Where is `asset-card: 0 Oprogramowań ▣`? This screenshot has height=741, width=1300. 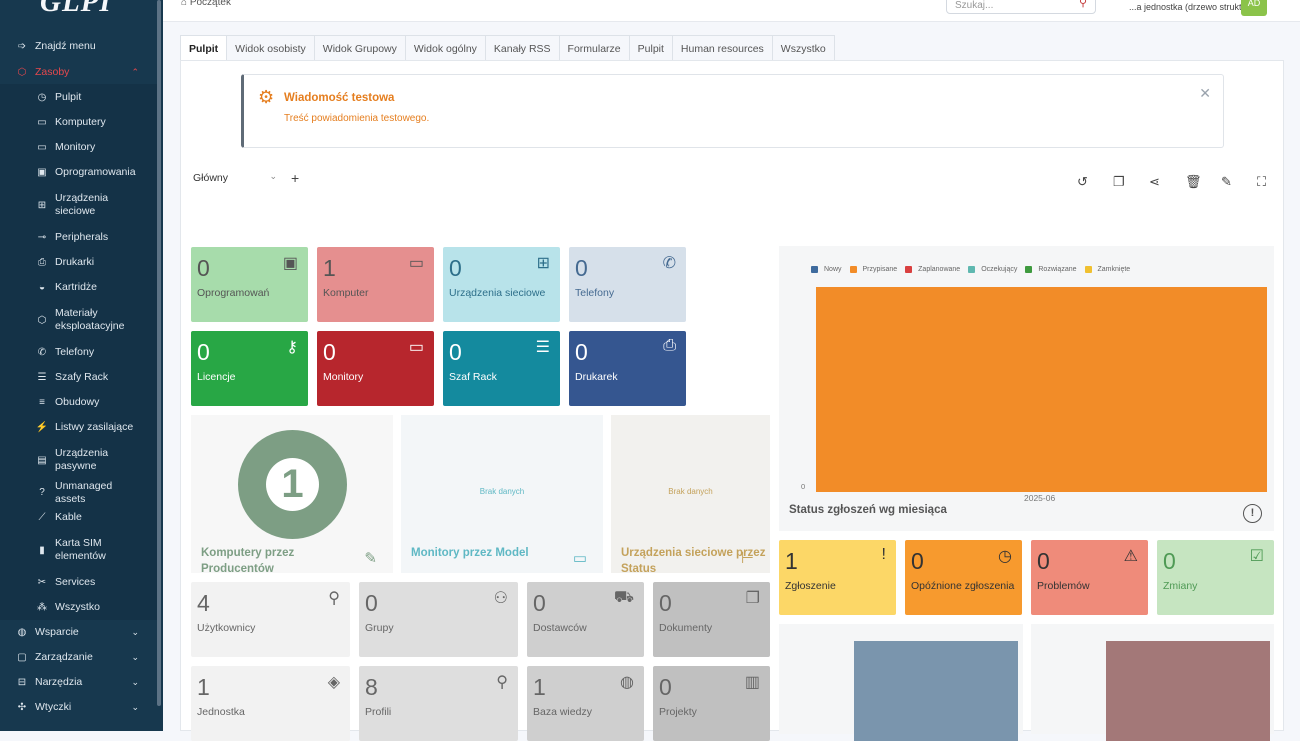 asset-card: 0 Oprogramowań ▣ is located at coordinates (249, 284).